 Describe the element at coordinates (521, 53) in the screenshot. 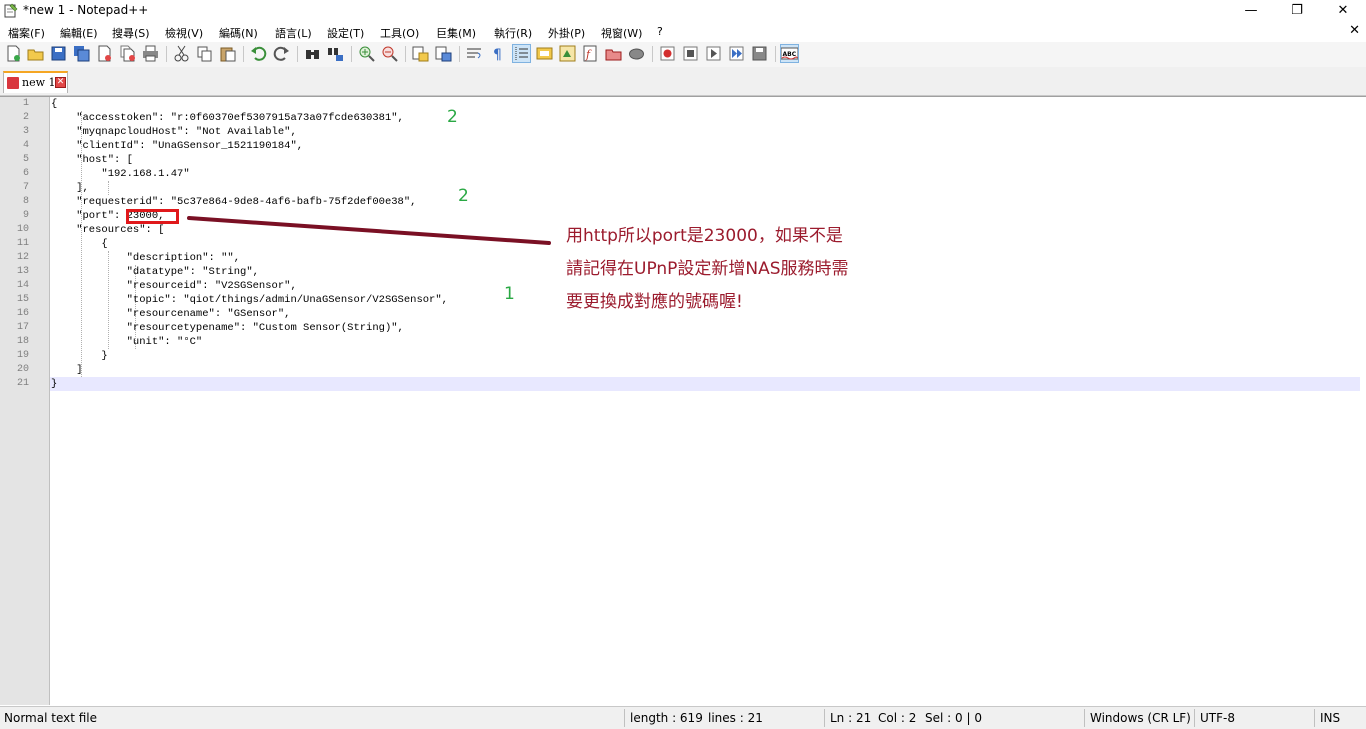

I see `indent-guide-icon` at that location.